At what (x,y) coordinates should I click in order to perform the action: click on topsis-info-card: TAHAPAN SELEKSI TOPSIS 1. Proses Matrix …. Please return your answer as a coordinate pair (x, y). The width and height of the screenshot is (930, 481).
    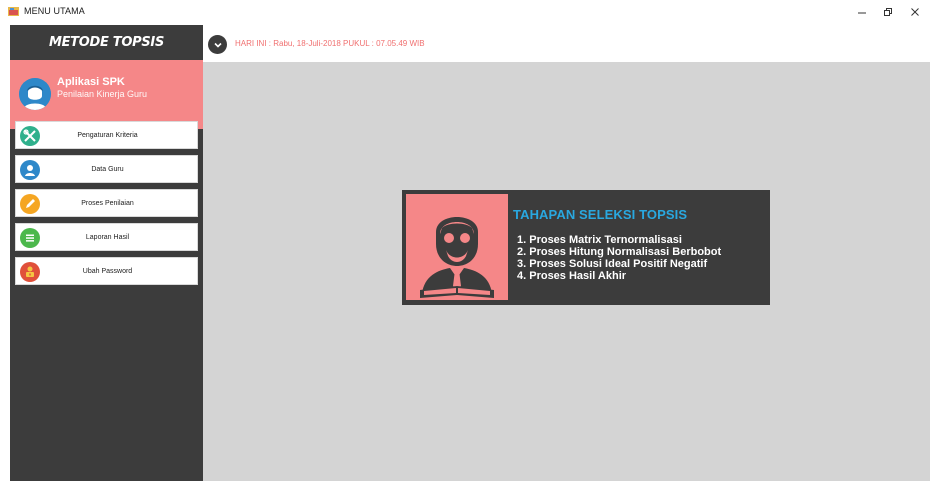
    Looking at the image, I should click on (586, 247).